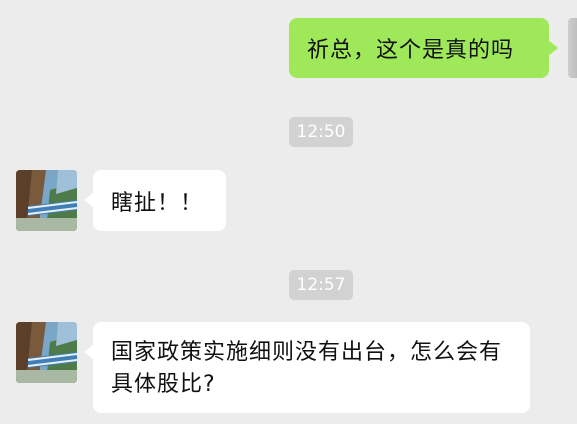  Describe the element at coordinates (411, 50) in the screenshot. I see `outgoing-message-text: 祈总，这个是真的吗` at that location.